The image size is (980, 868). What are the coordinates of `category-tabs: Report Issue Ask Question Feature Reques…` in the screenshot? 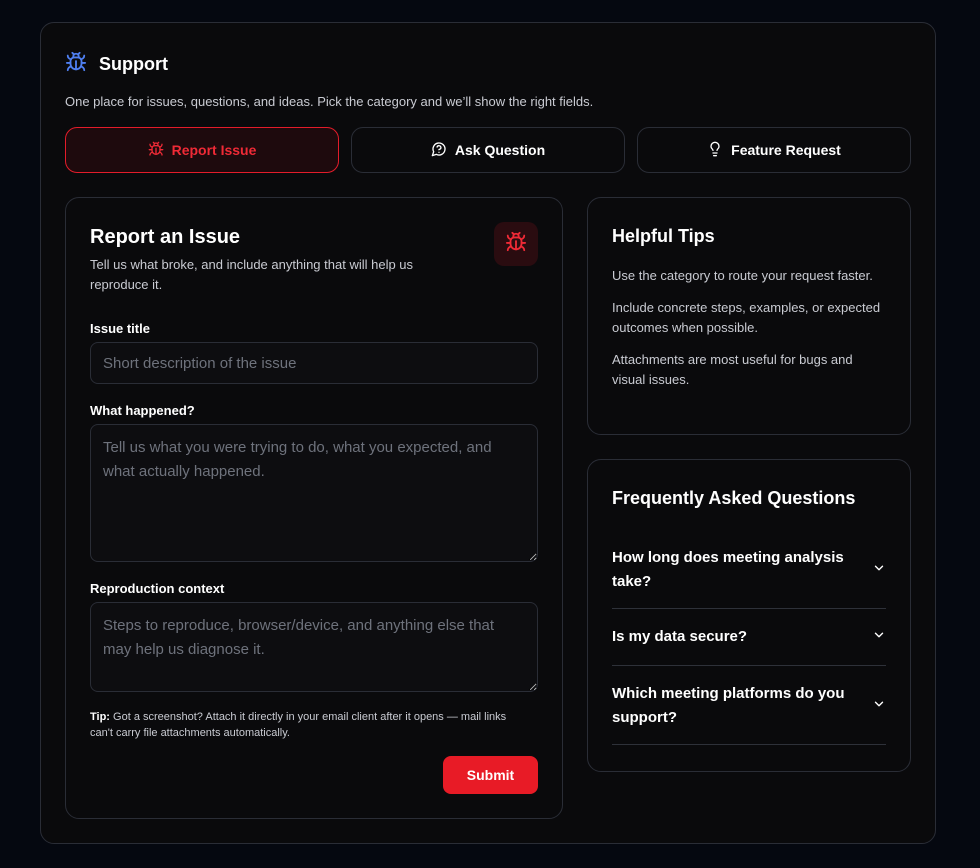 It's located at (488, 150).